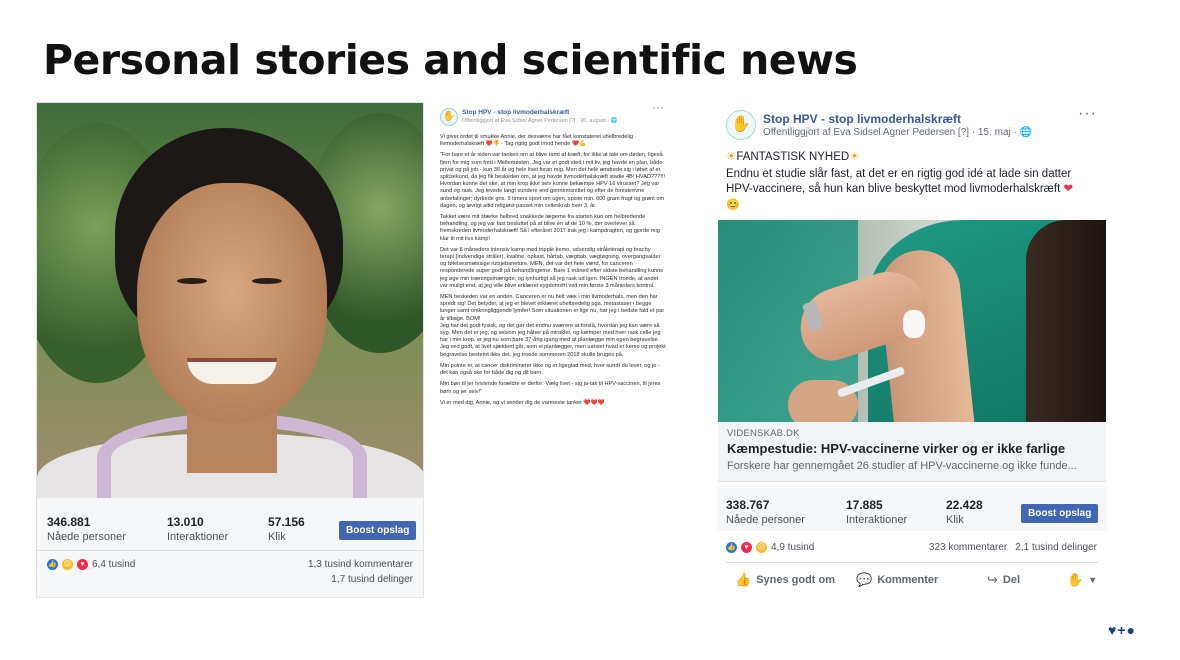 The image size is (1180, 660). I want to click on post-headline: ☀FANTASTISK NYHED☀, so click(793, 156).